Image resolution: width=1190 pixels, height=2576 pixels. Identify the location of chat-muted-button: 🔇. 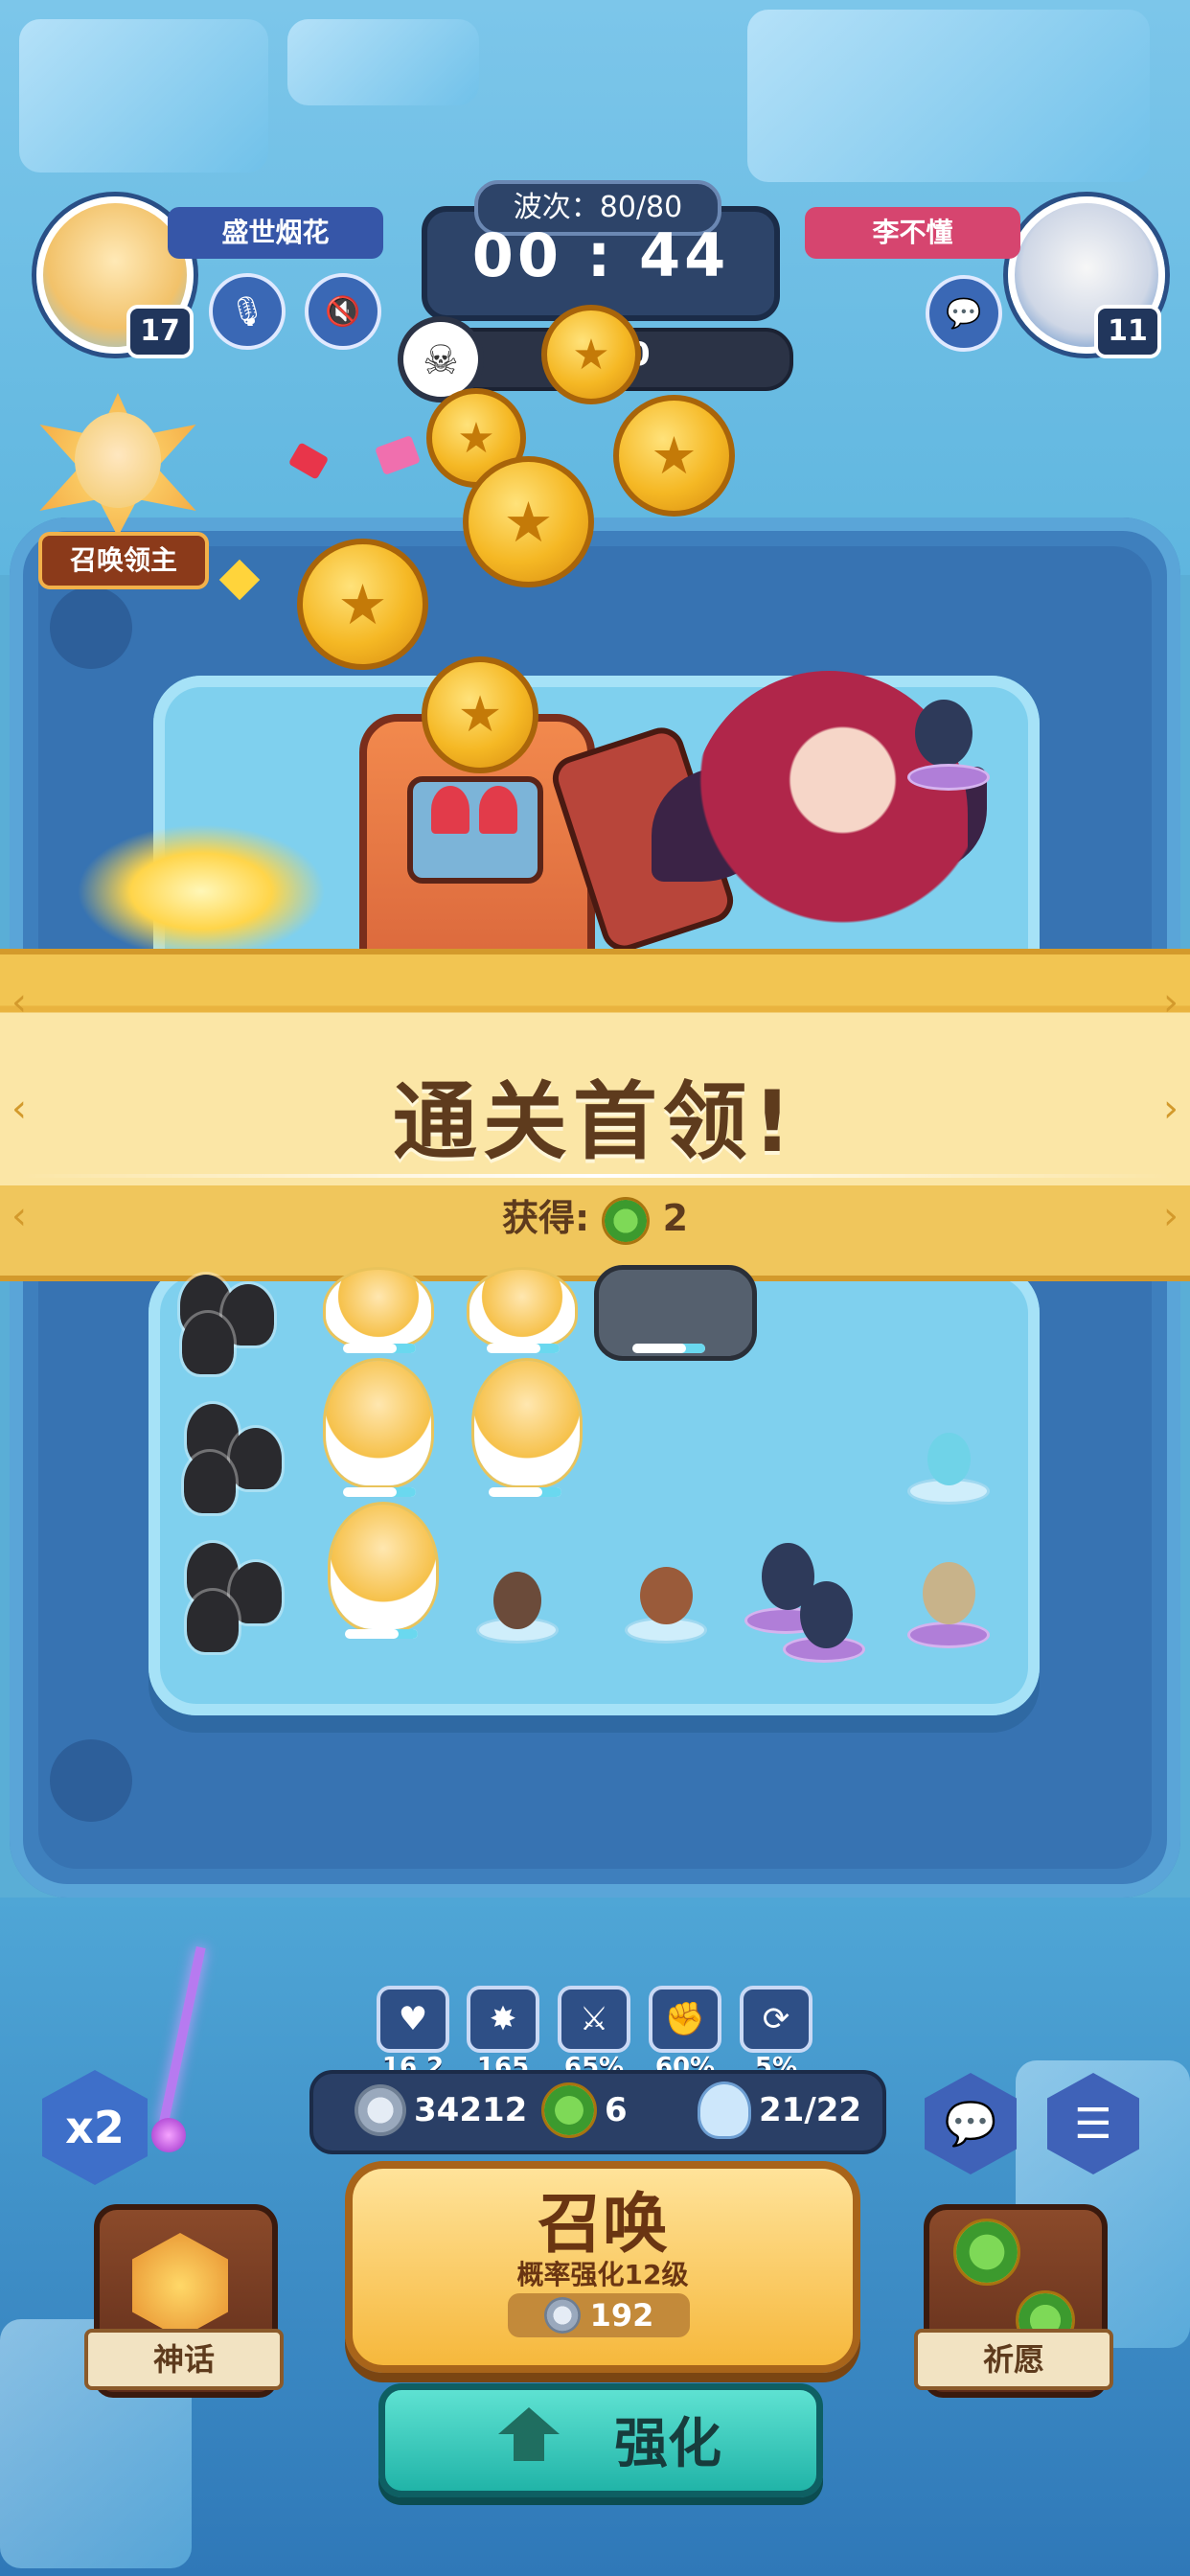
(343, 311).